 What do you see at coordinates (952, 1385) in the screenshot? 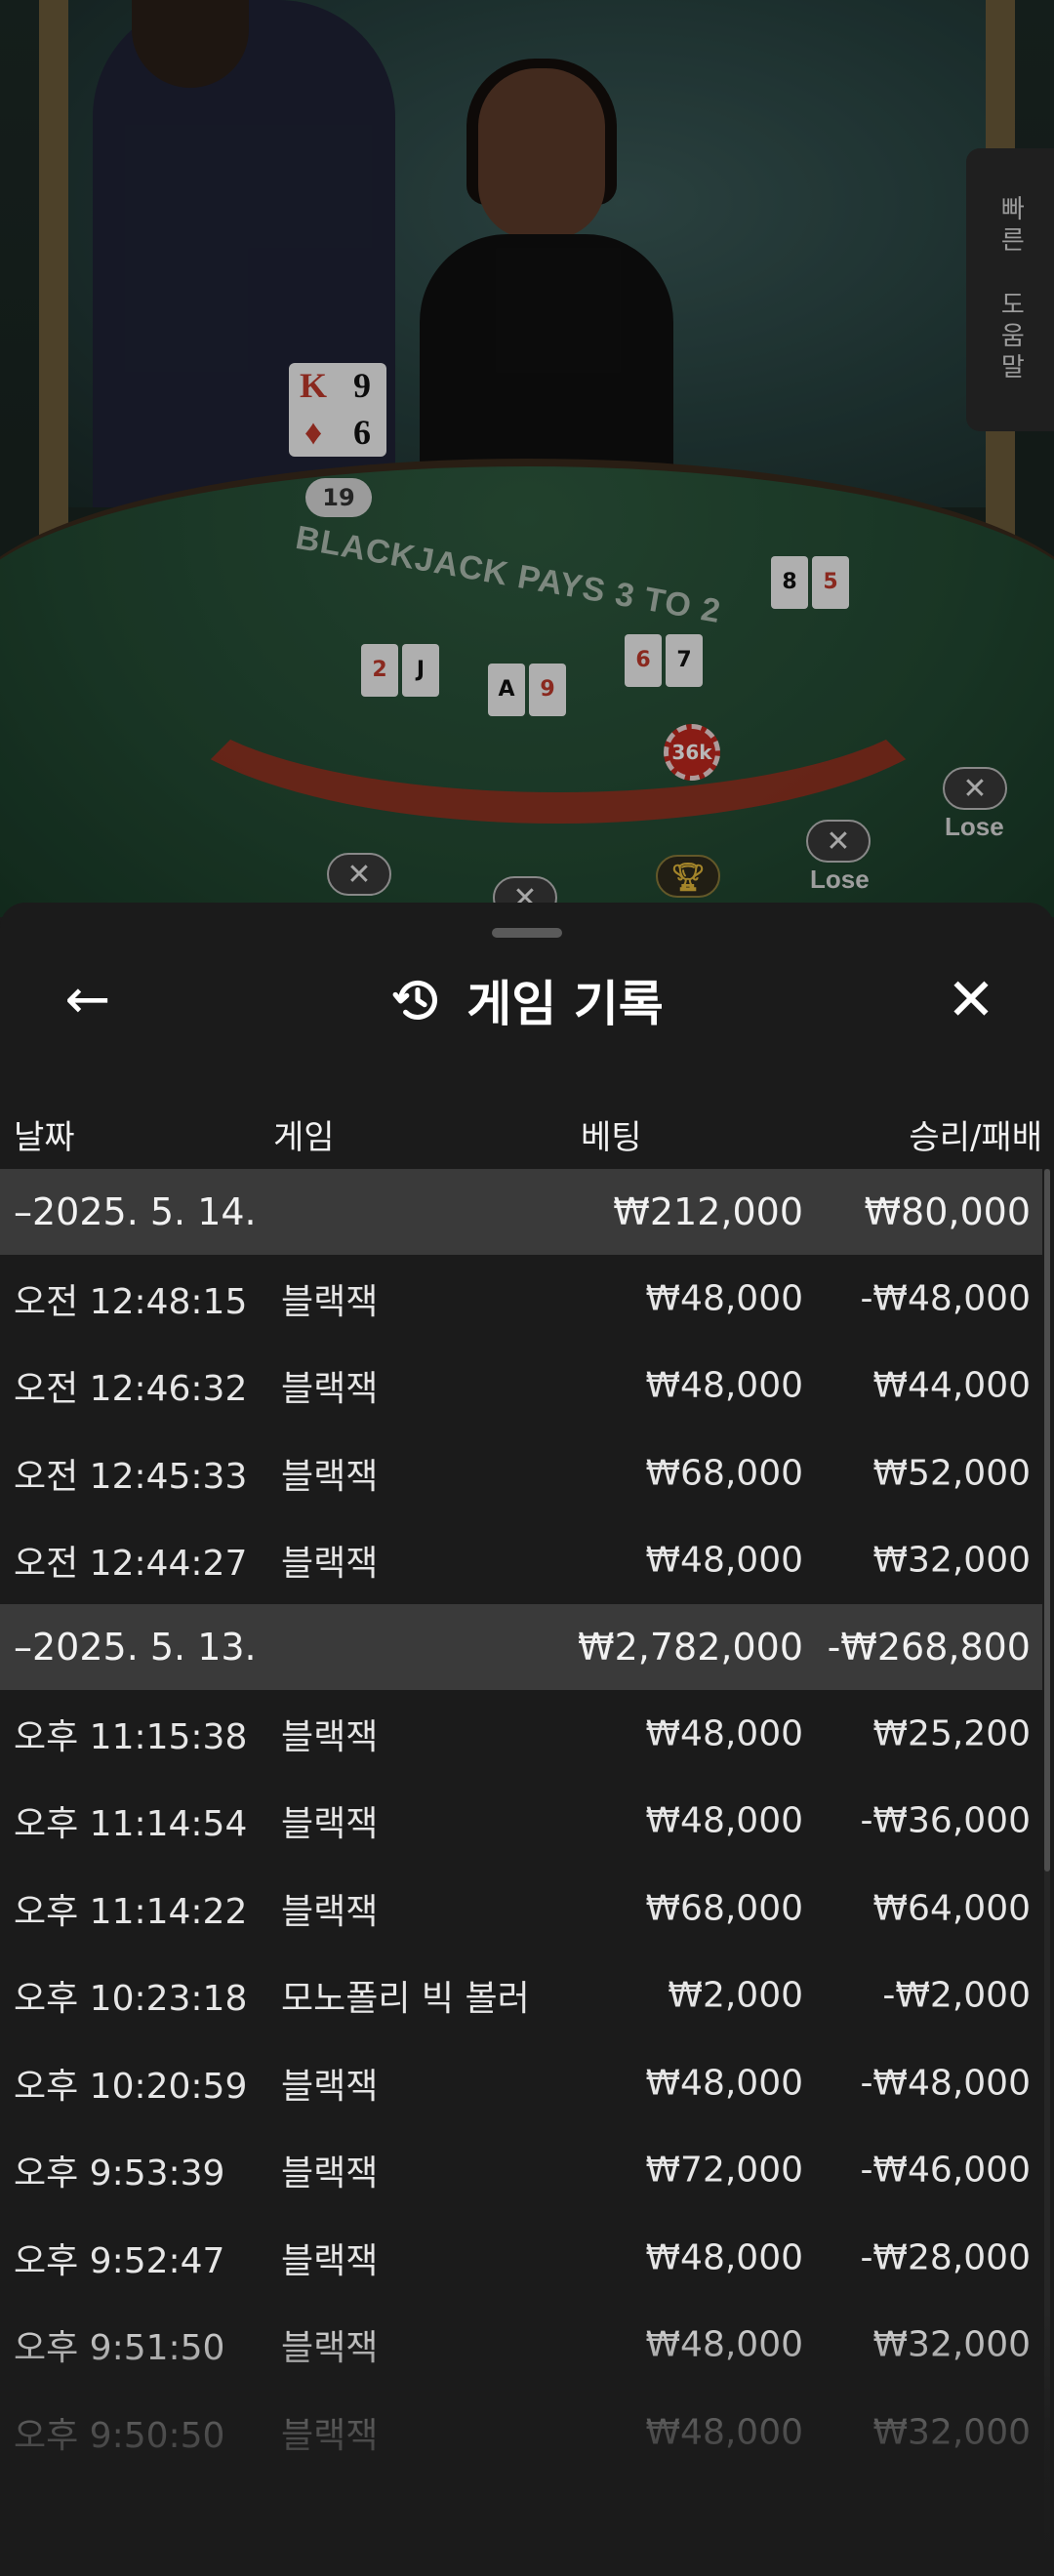
I see `row-result: ₩44,000` at bounding box center [952, 1385].